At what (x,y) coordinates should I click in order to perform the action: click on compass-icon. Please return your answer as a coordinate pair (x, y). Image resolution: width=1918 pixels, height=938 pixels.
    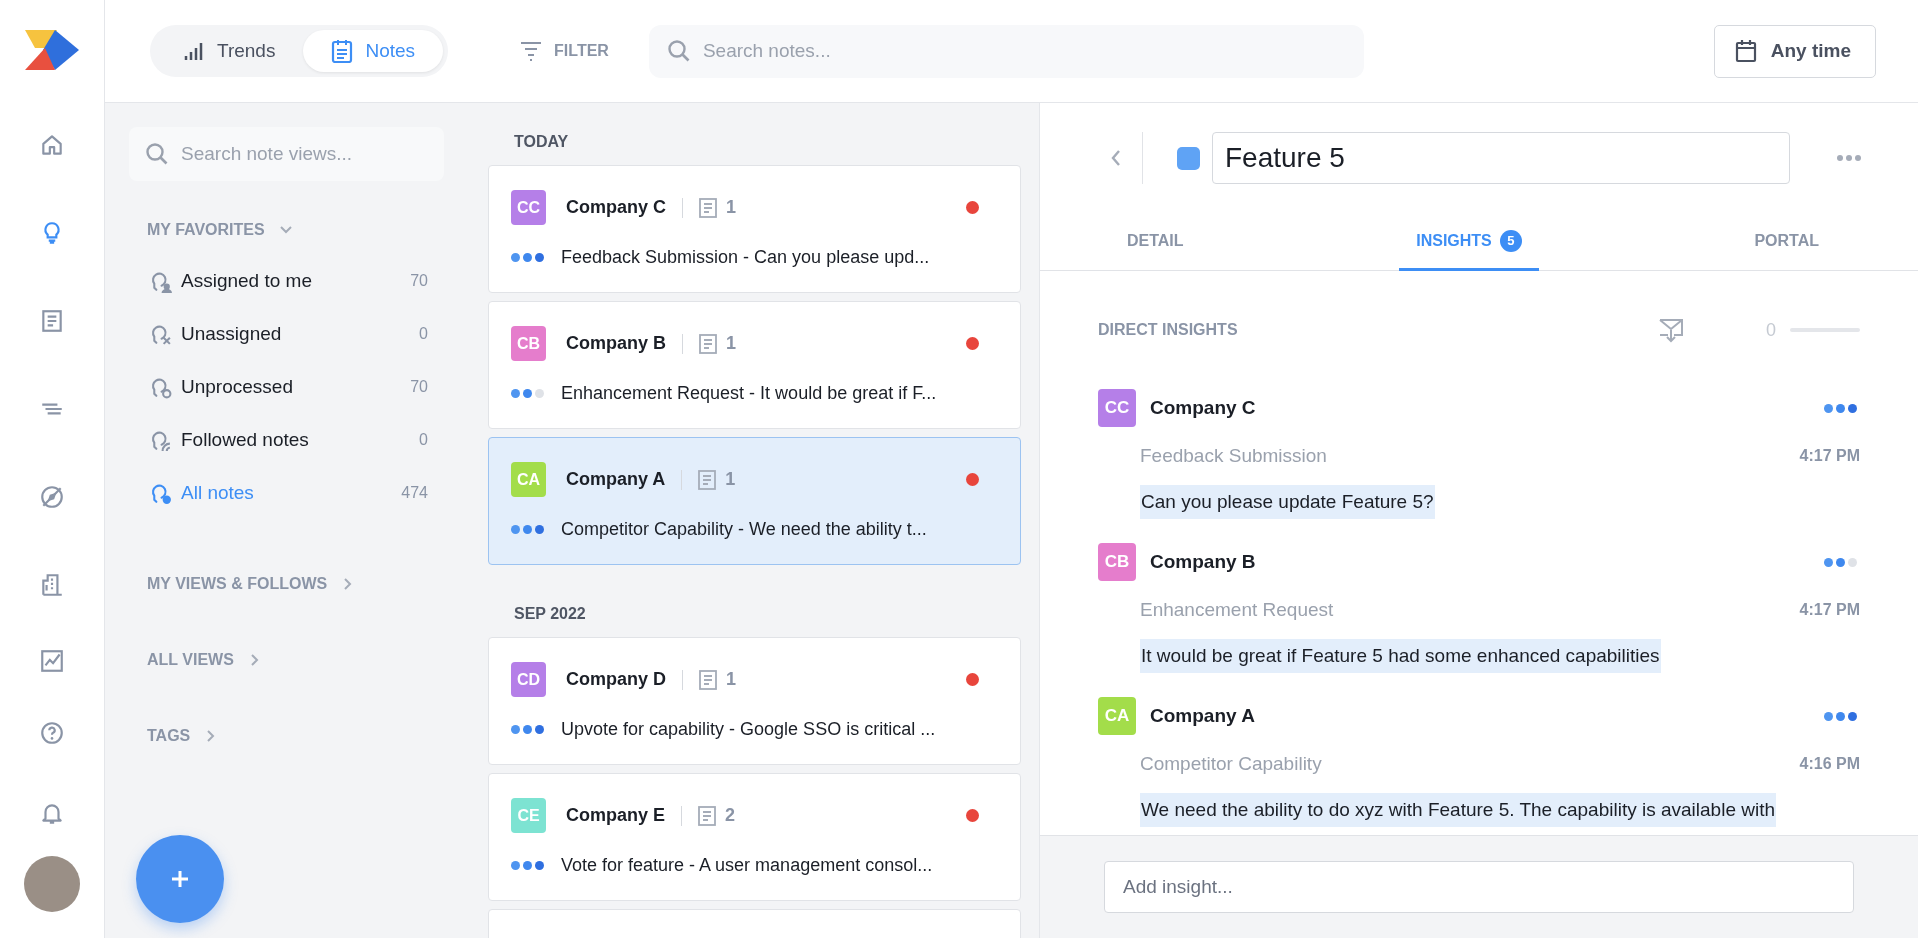
    Looking at the image, I should click on (52, 497).